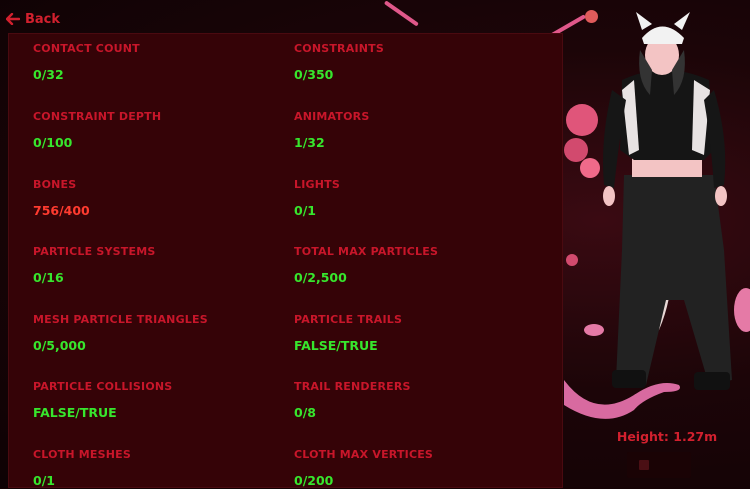 This screenshot has width=750, height=489. I want to click on stat-lights: LIGHTS 0/1, so click(414, 198).